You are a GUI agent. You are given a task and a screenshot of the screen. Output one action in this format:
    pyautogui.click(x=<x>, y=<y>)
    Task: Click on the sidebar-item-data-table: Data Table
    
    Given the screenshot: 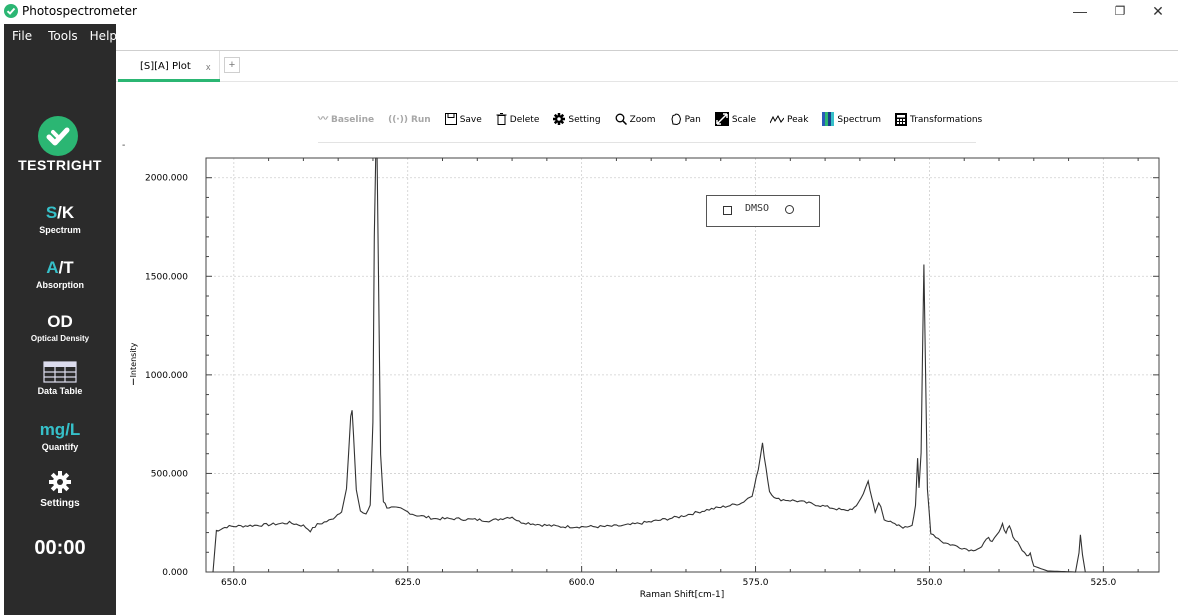 What is the action you would take?
    pyautogui.click(x=60, y=378)
    